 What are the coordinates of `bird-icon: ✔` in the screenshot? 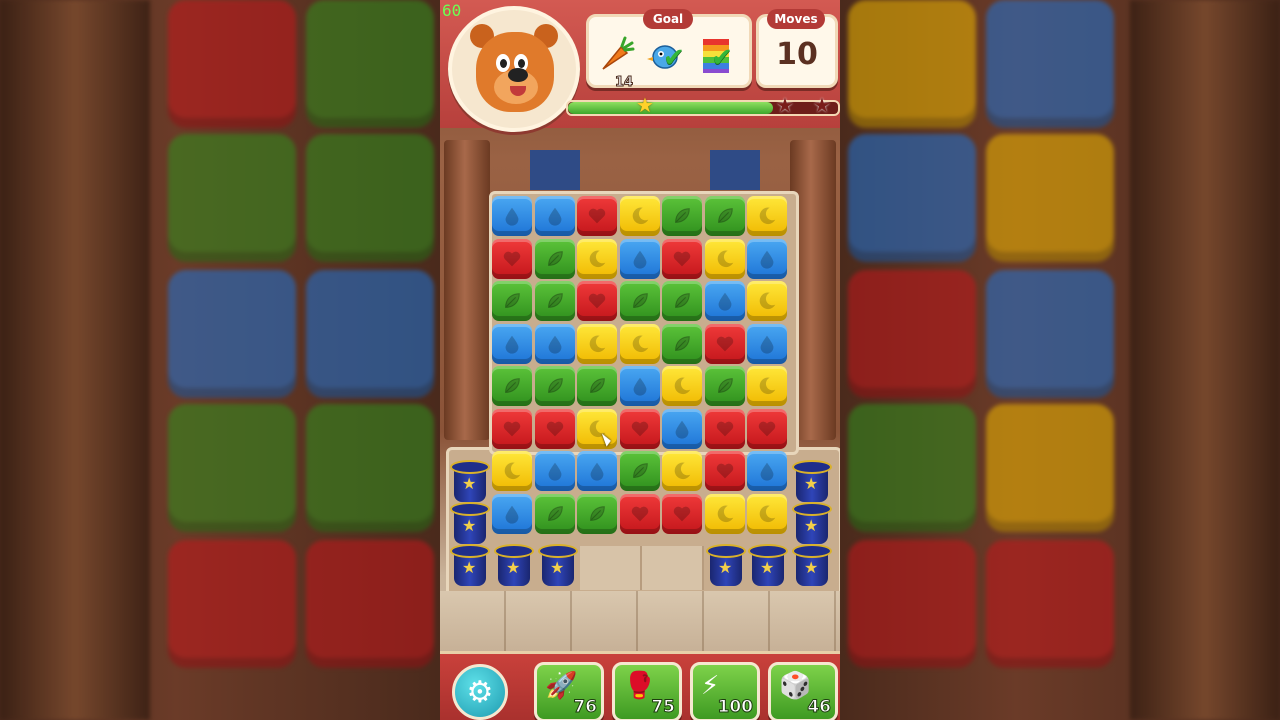 It's located at (667, 55).